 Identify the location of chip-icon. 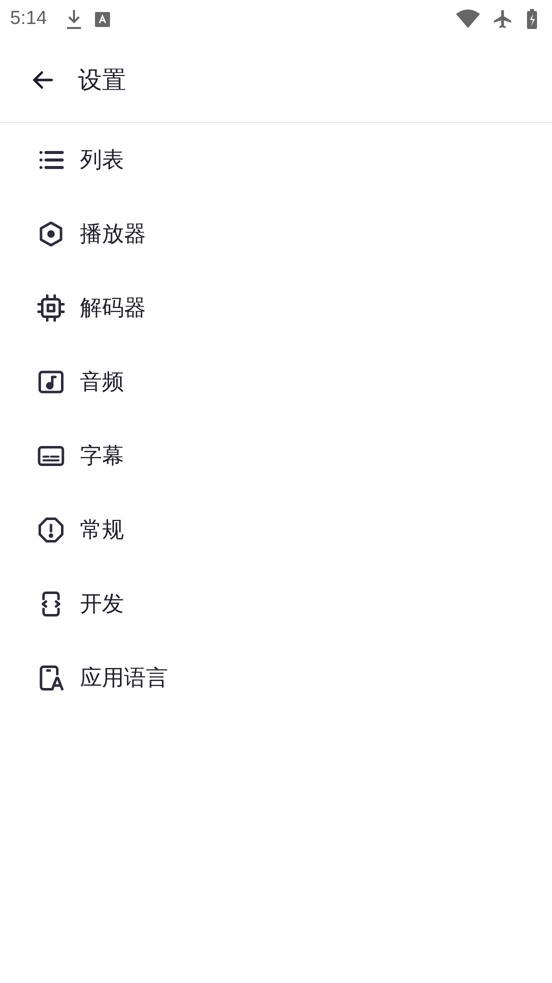
(51, 308).